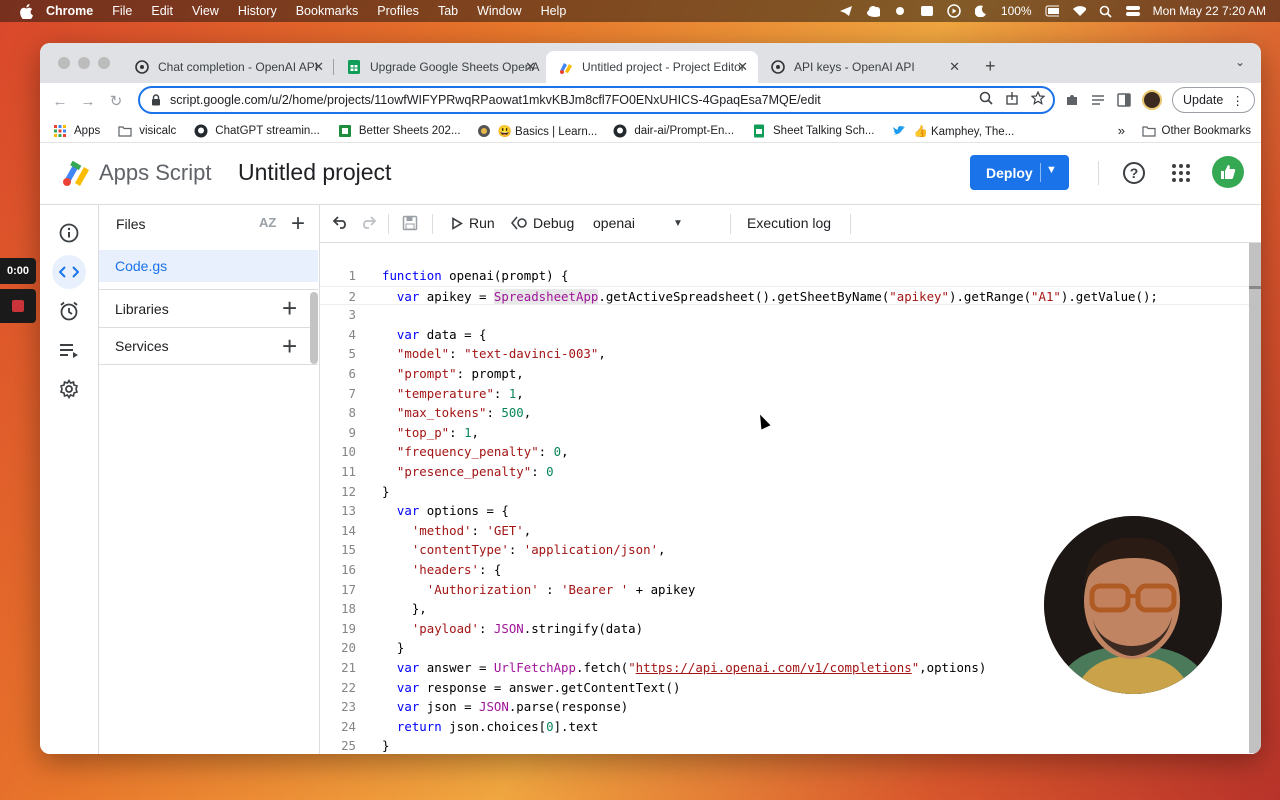  Describe the element at coordinates (1228, 172) in the screenshot. I see `user-avatar` at that location.